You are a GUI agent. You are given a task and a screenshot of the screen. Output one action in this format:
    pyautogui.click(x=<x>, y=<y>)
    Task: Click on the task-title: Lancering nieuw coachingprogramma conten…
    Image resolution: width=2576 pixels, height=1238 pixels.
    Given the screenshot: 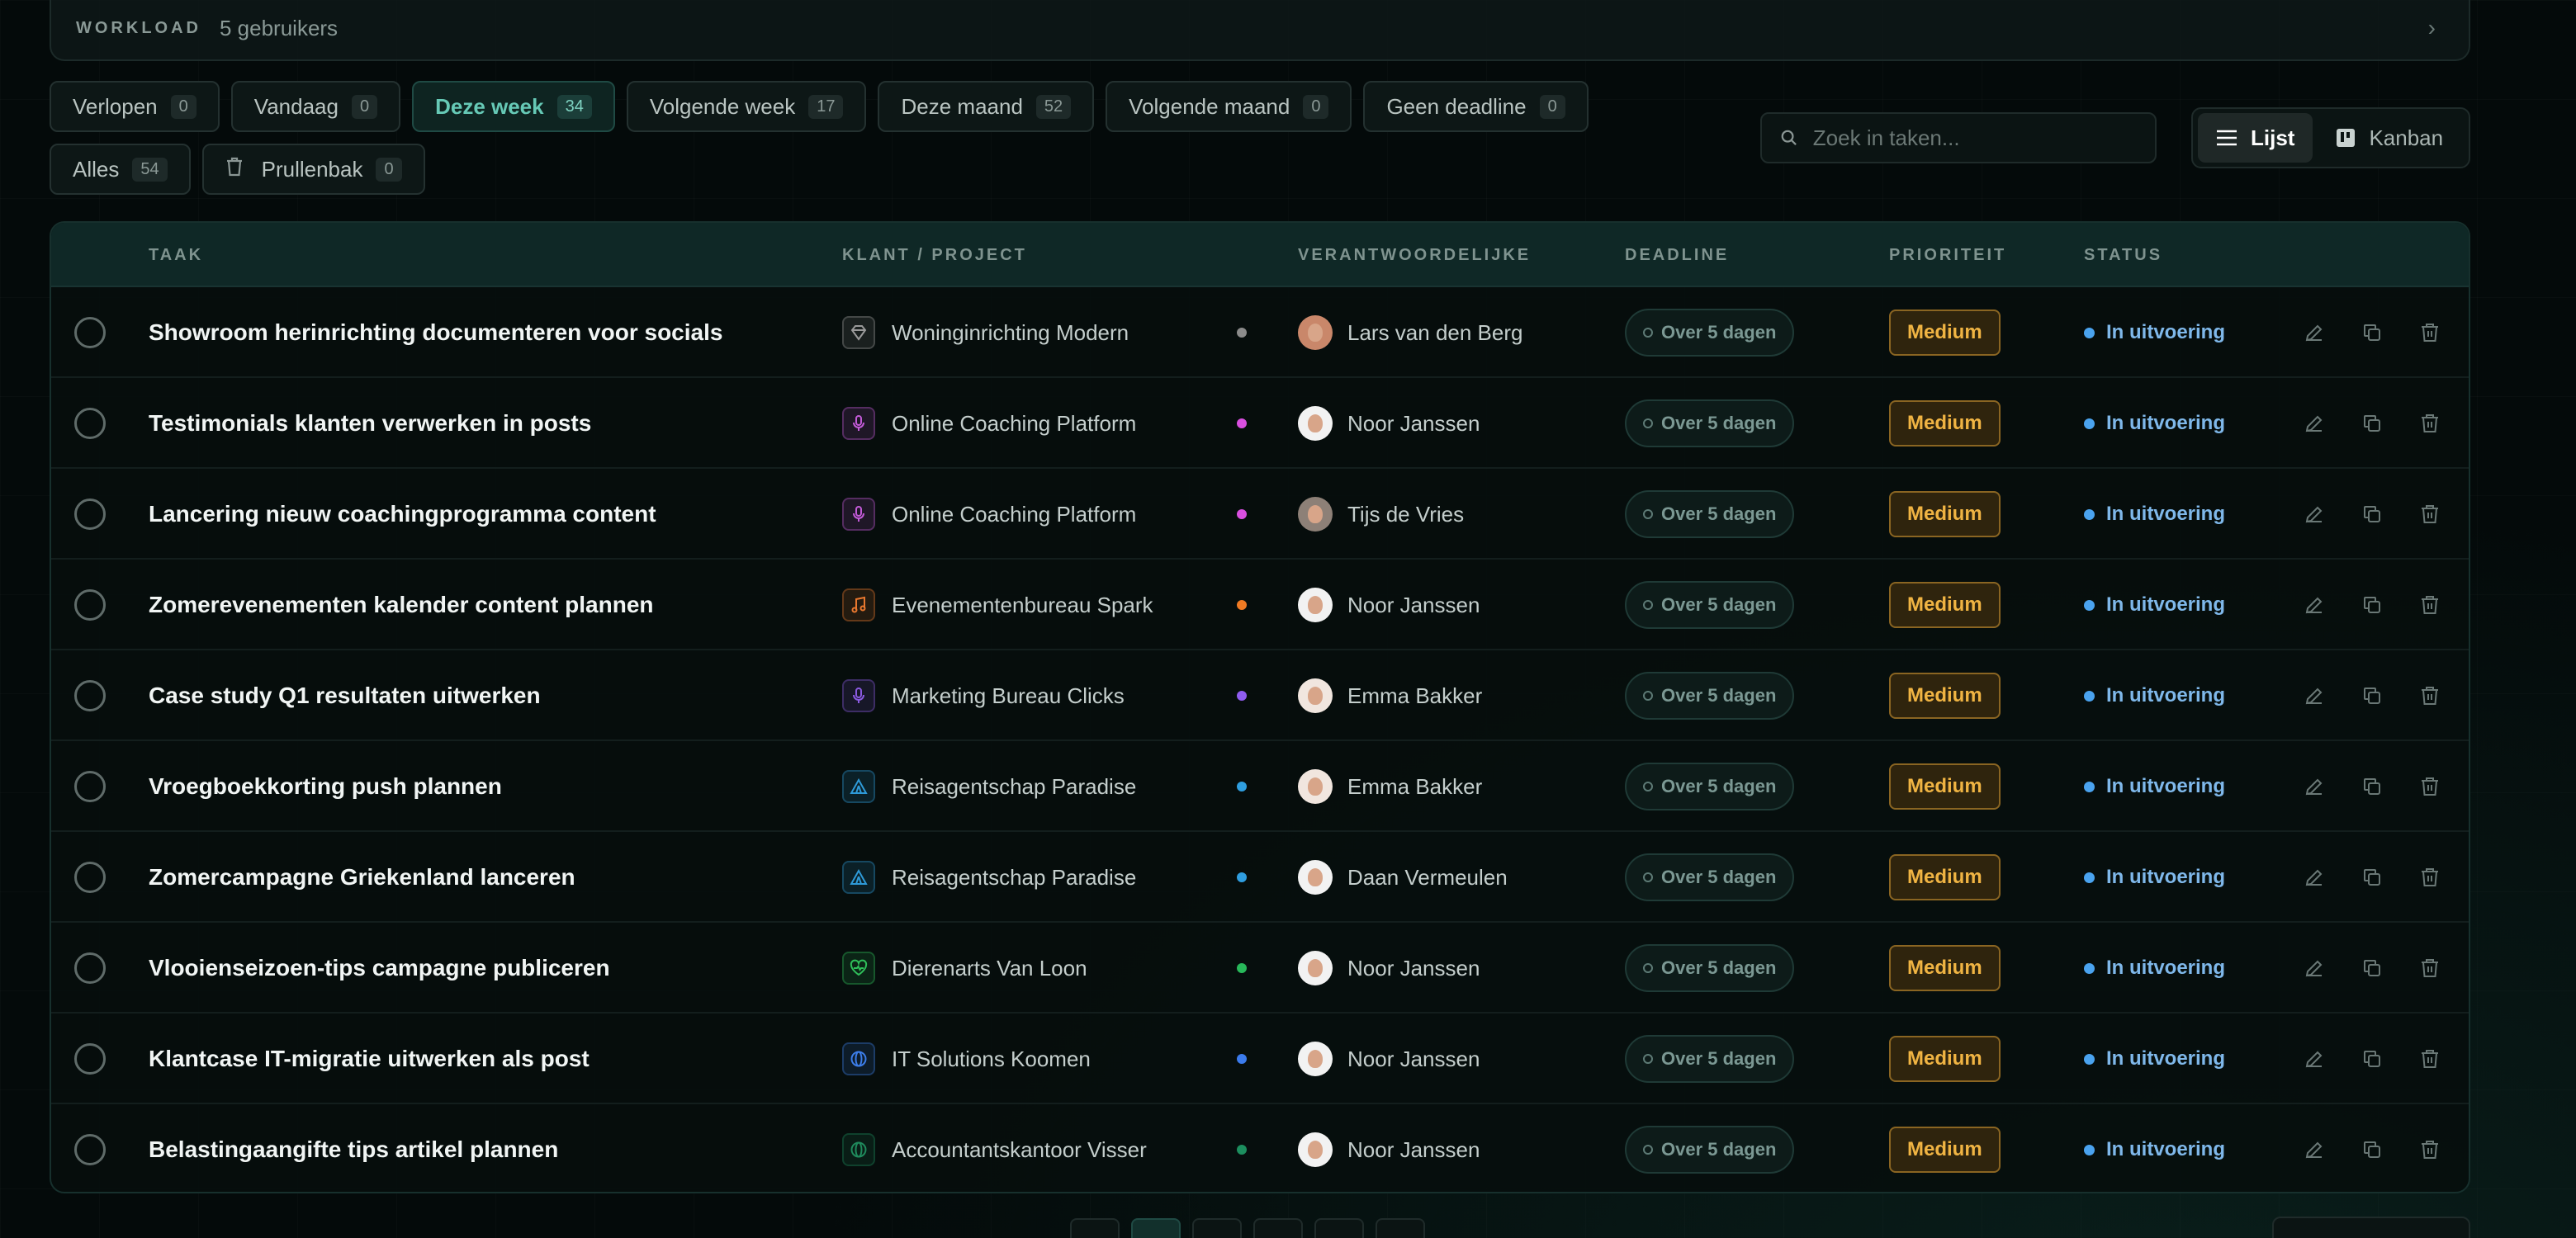 What is the action you would take?
    pyautogui.click(x=402, y=514)
    